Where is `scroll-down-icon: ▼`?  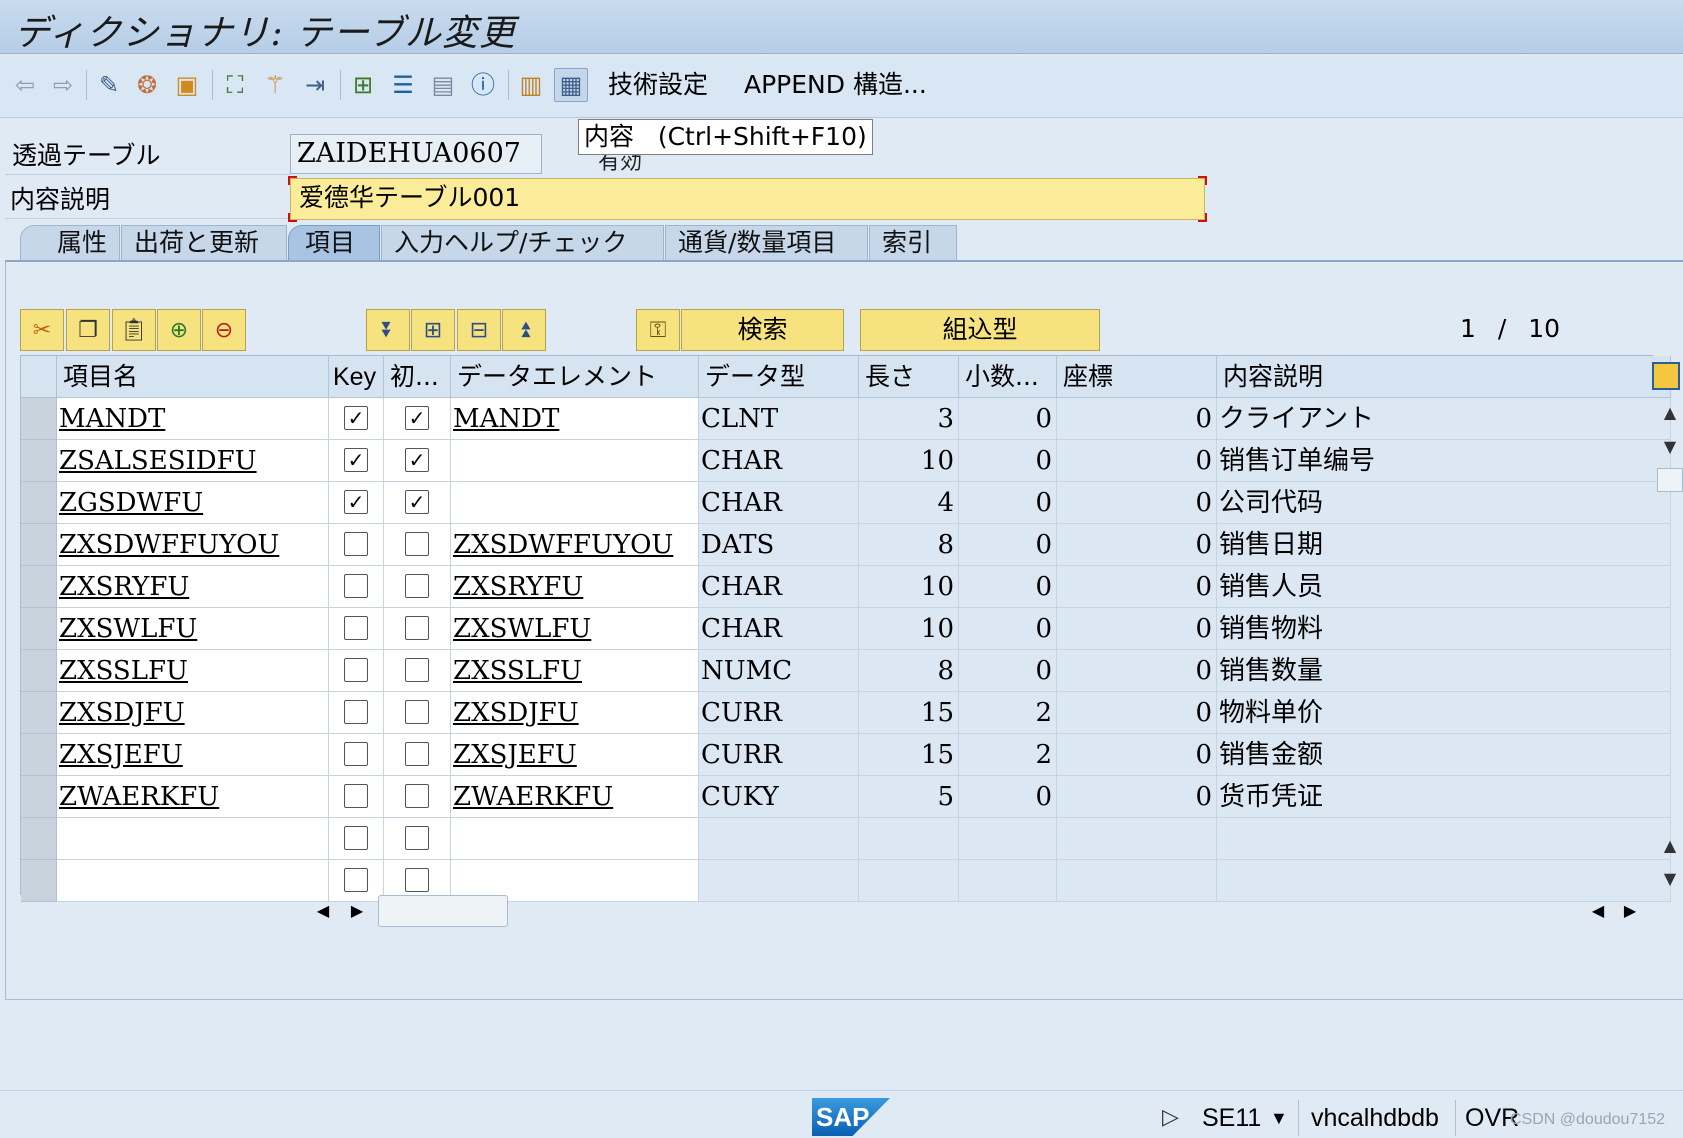 scroll-down-icon: ▼ is located at coordinates (1670, 447).